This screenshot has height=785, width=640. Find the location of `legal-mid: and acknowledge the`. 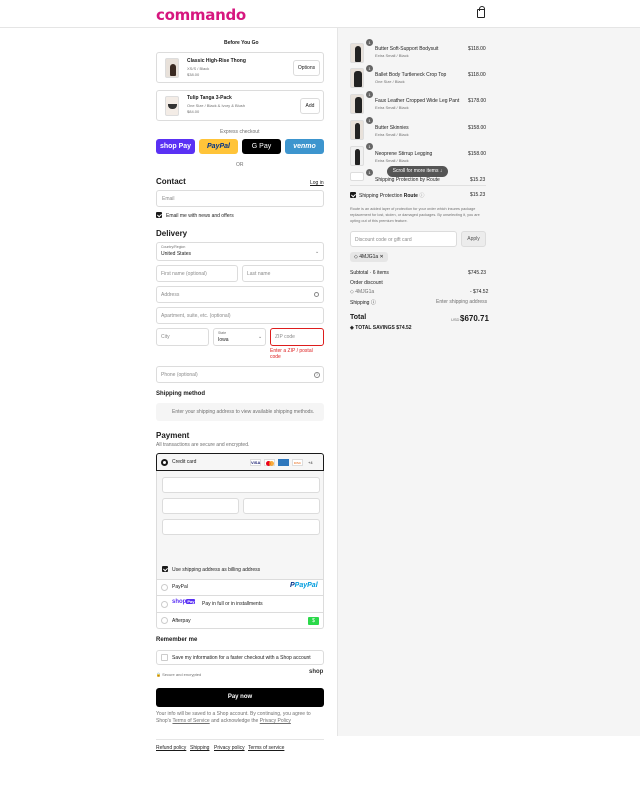

legal-mid: and acknowledge the is located at coordinates (235, 721).